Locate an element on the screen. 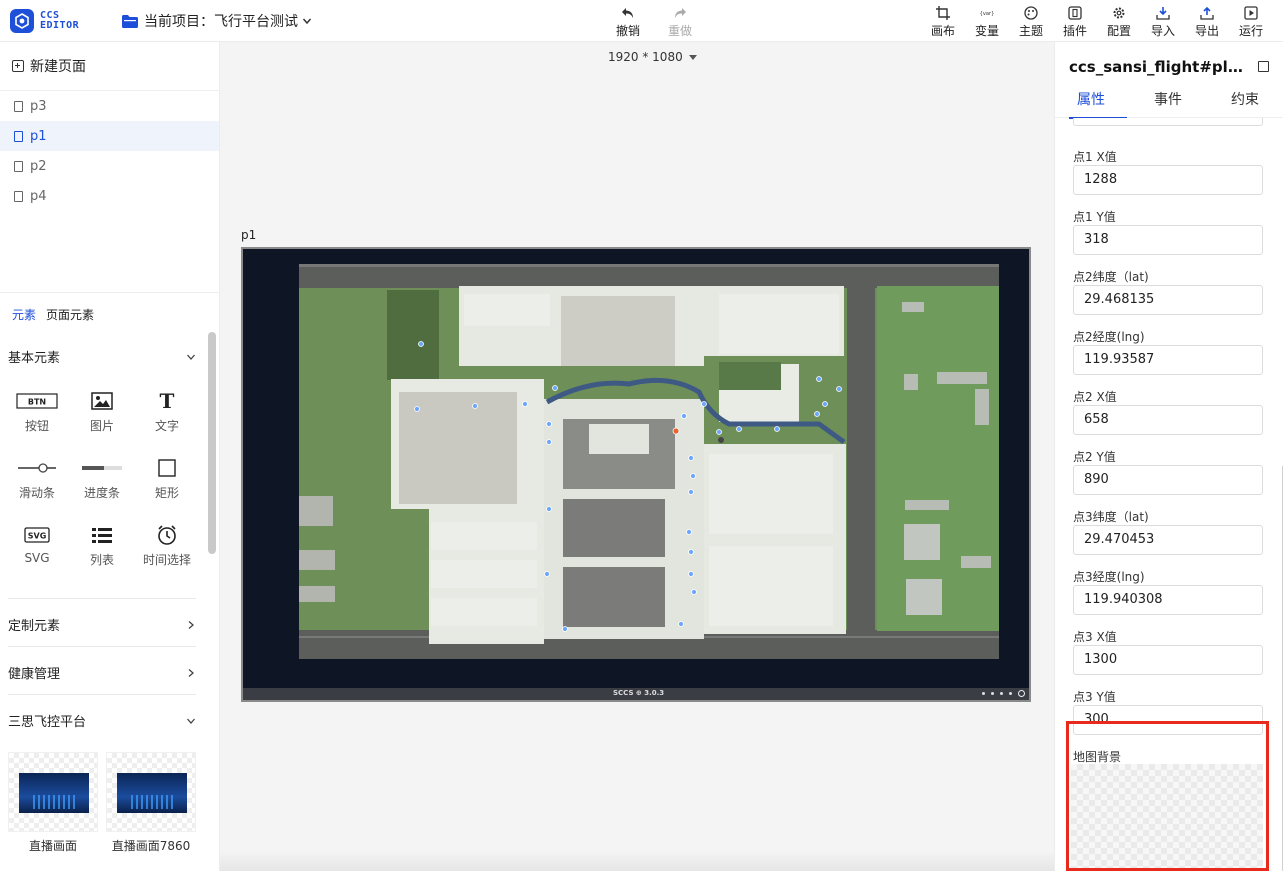 This screenshot has height=871, width=1283. svg-text: BTN is located at coordinates (37, 402).